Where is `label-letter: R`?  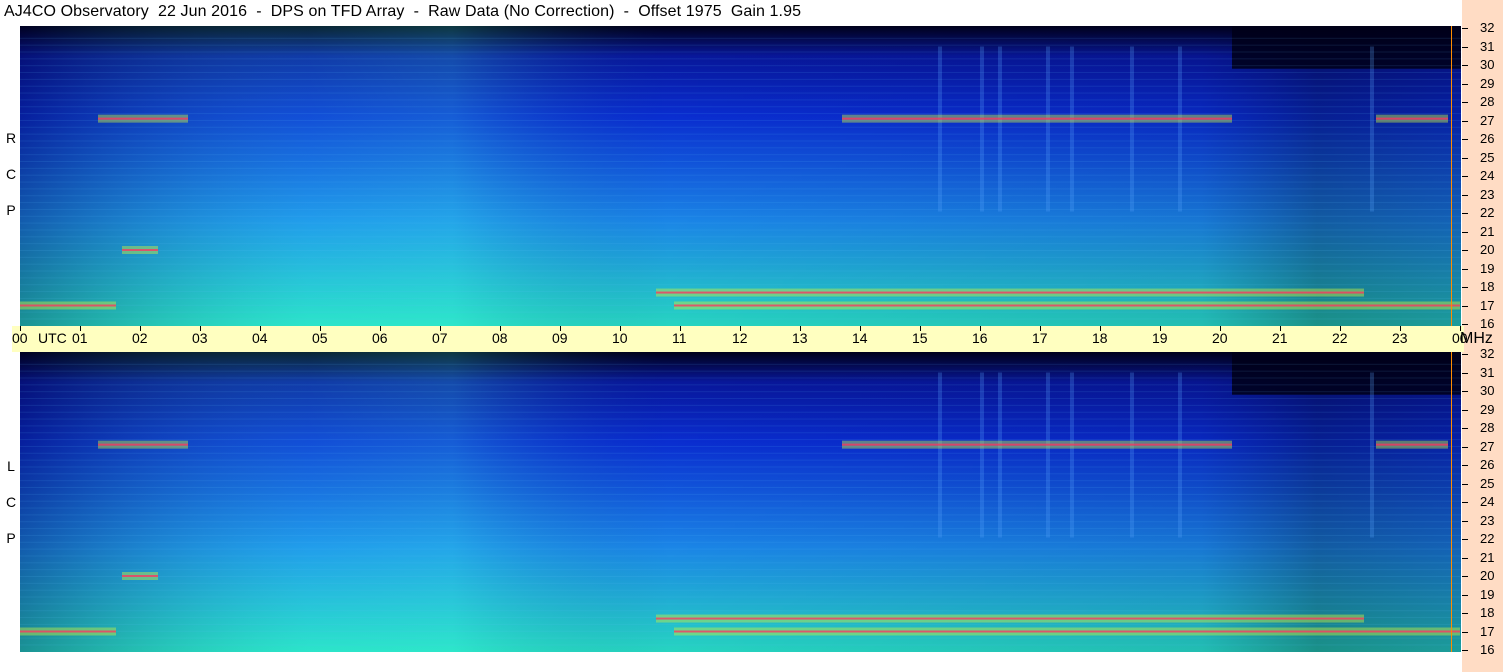
label-letter: R is located at coordinates (11, 138).